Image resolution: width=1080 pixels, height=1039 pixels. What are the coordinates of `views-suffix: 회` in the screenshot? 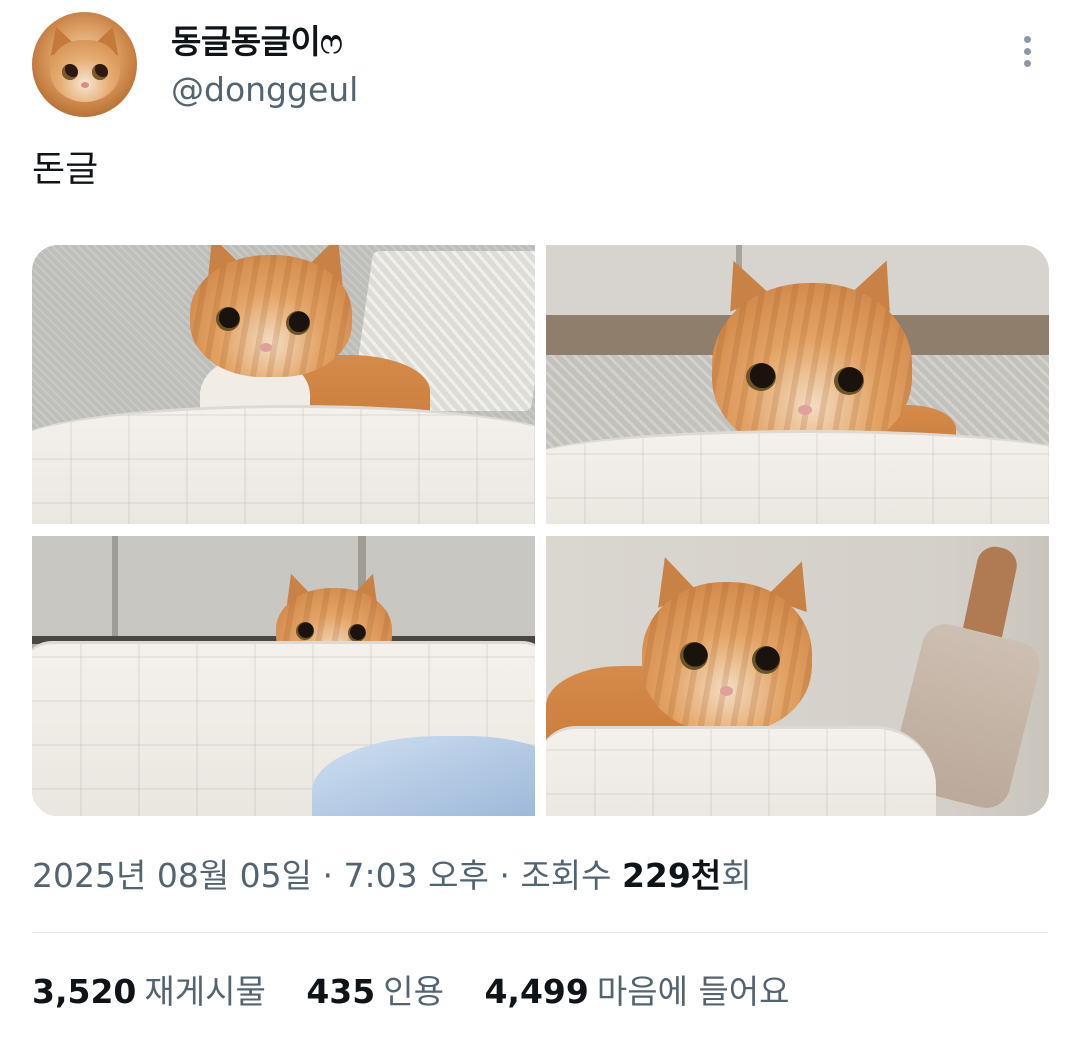 It's located at (736, 875).